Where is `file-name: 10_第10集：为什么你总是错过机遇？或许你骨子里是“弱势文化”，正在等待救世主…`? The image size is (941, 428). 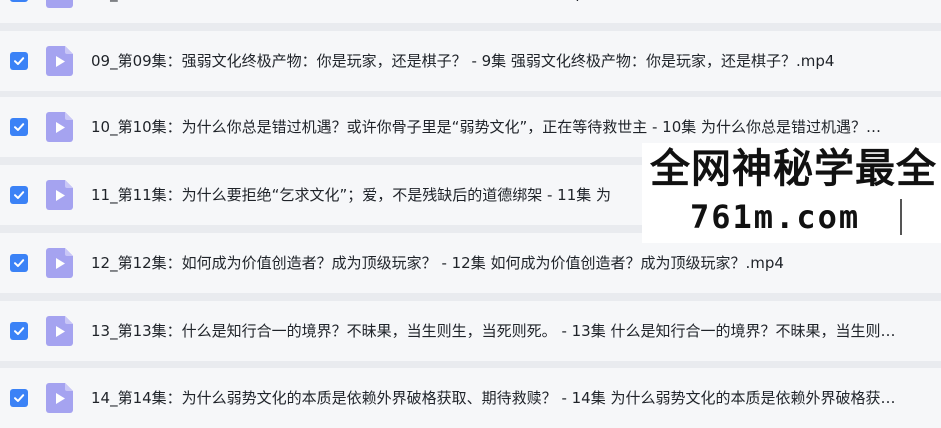
file-name: 10_第10集：为什么你总是错过机遇？或许你骨子里是“弱势文化”，正在等待救世主… is located at coordinates (513, 127).